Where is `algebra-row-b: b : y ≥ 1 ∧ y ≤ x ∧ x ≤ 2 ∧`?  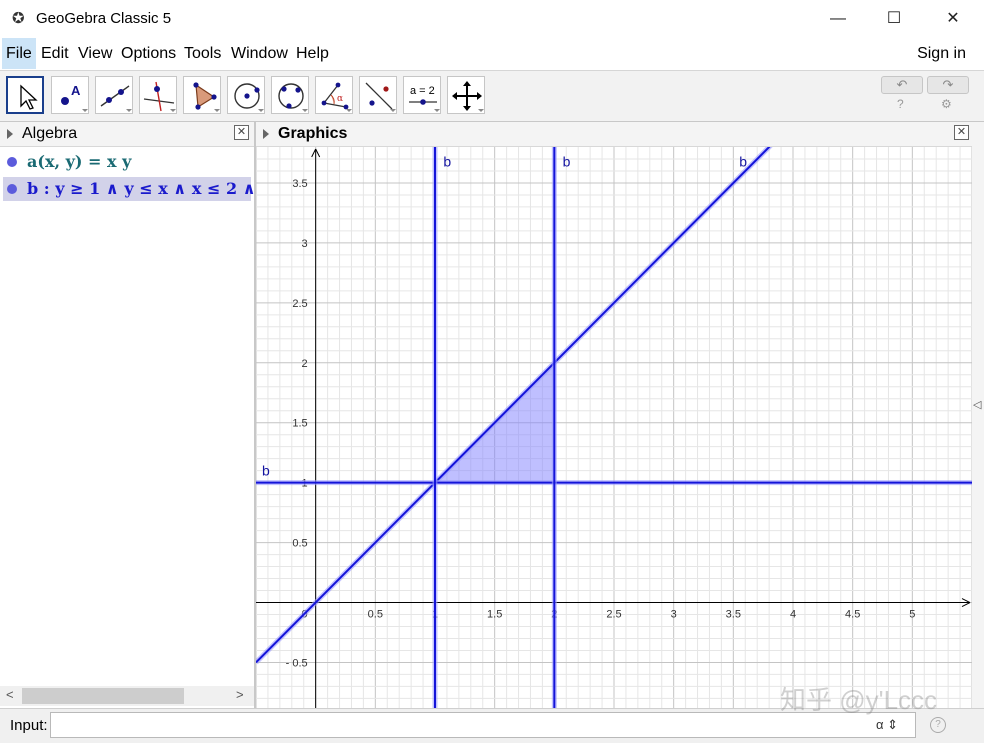 algebra-row-b: b : y ≥ 1 ∧ y ≤ x ∧ x ≤ 2 ∧ is located at coordinates (129, 189).